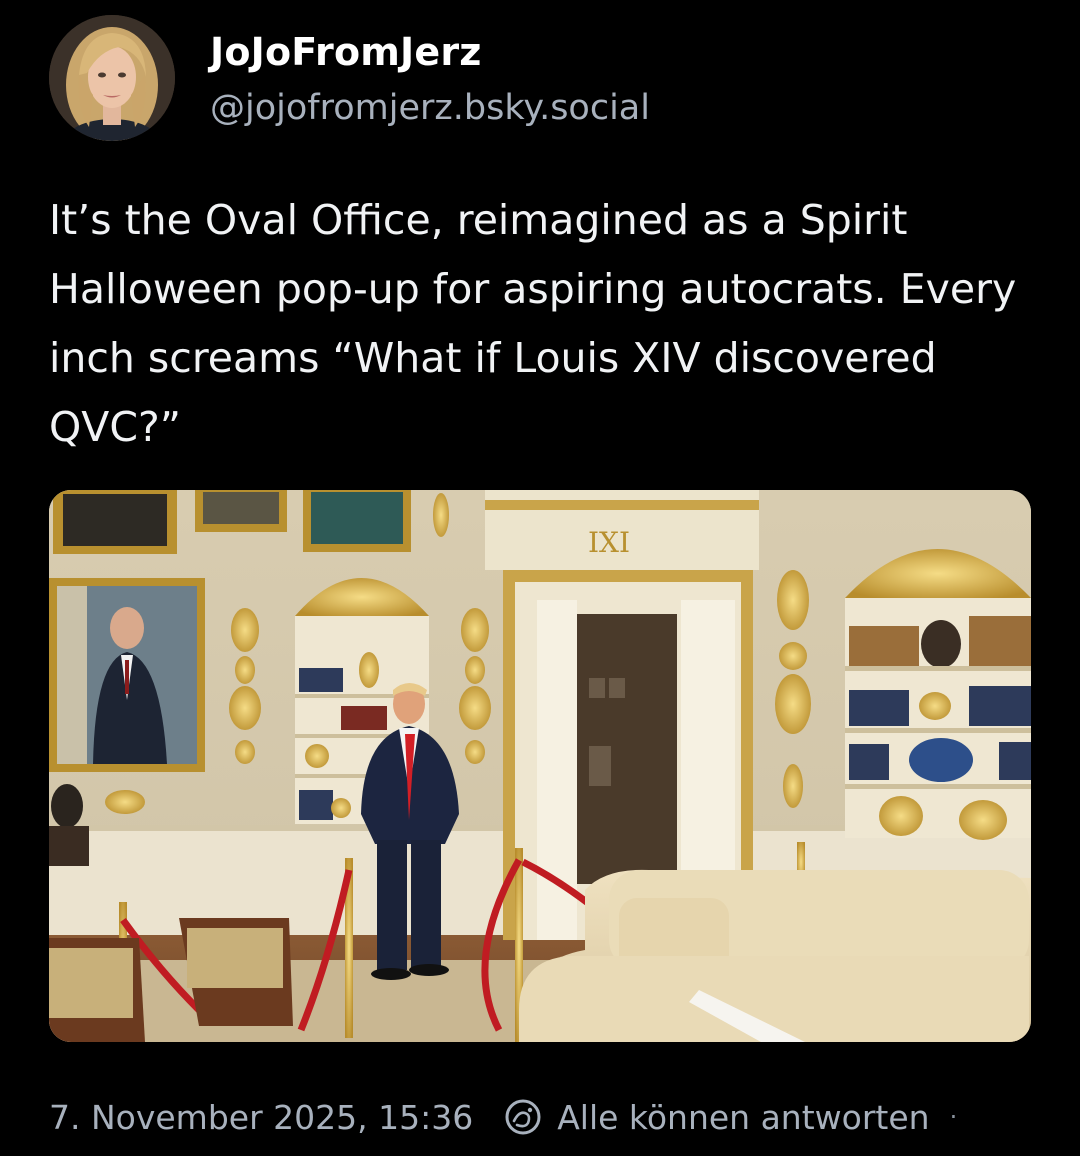 This screenshot has width=1080, height=1156. I want to click on author-handle: @jojofromjerz.bsky.social, so click(430, 108).